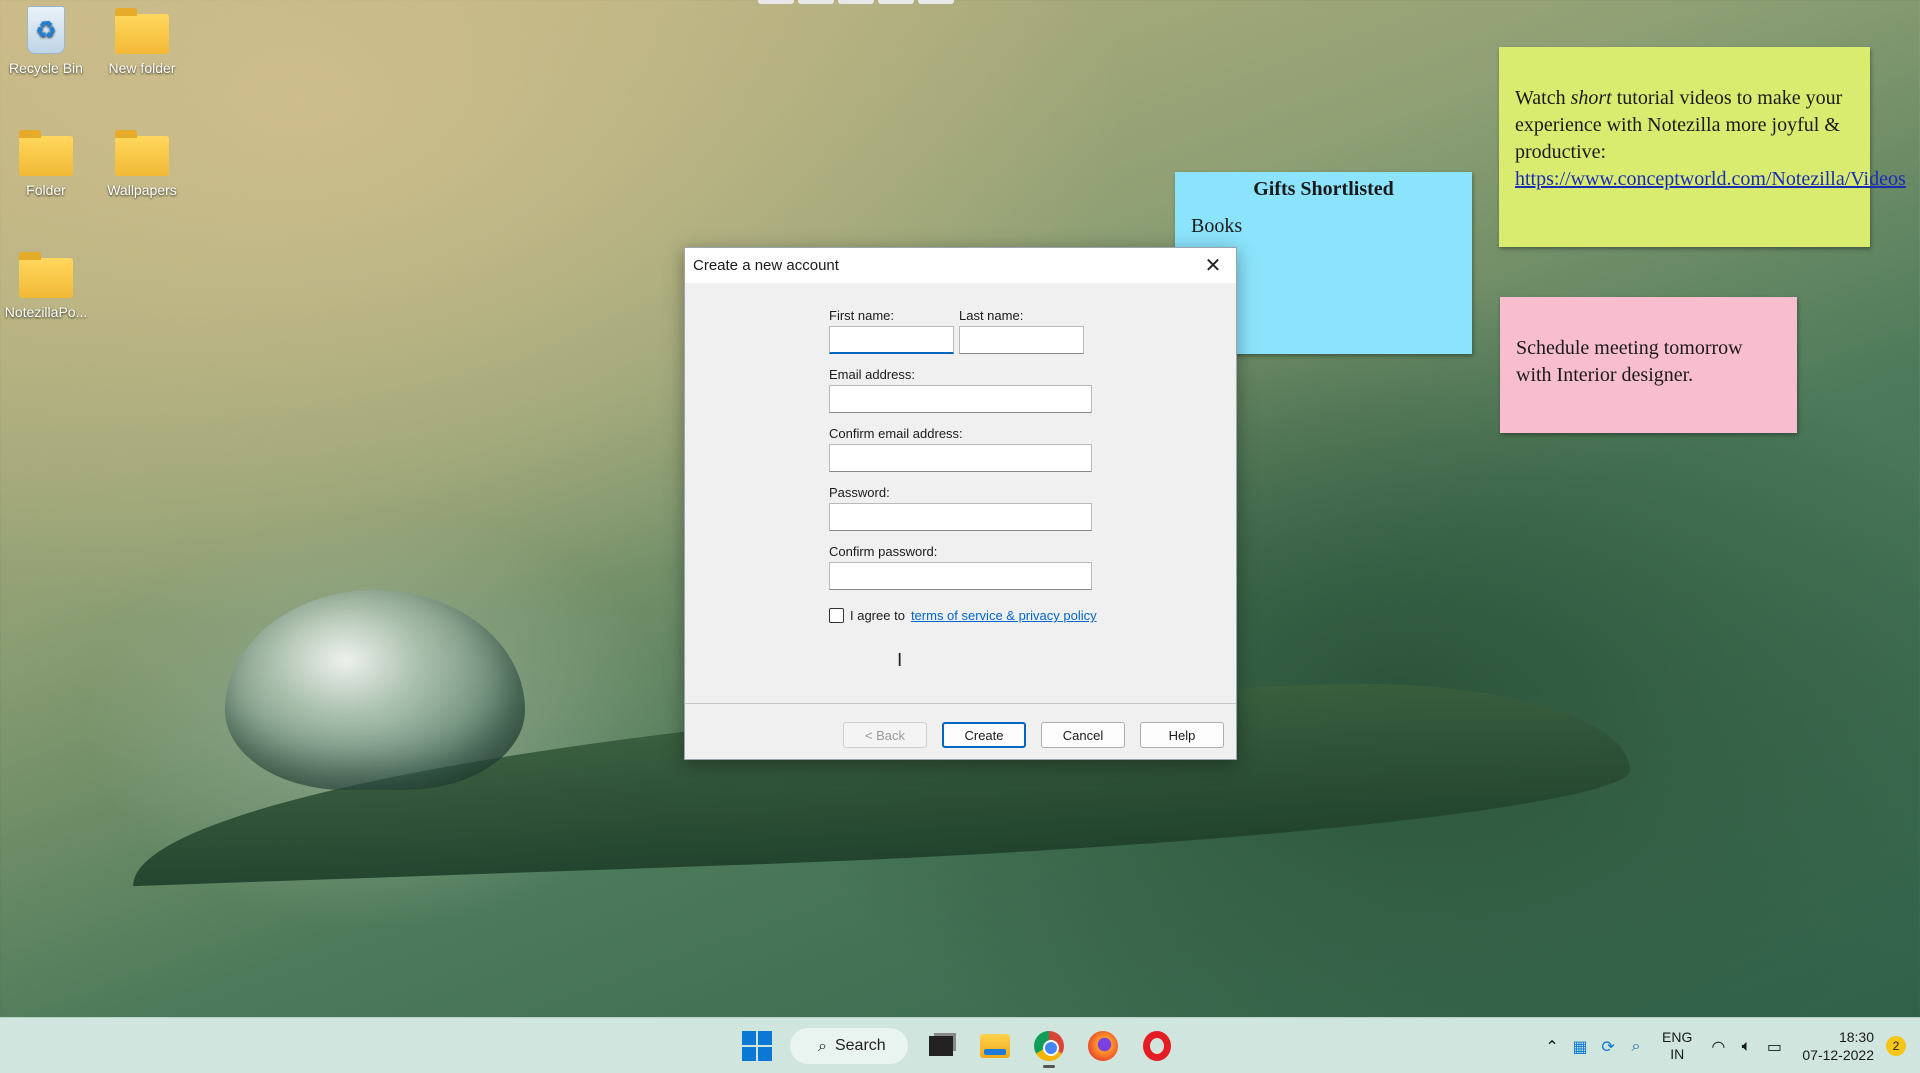 This screenshot has height=1073, width=1920. I want to click on create-button: Create, so click(984, 735).